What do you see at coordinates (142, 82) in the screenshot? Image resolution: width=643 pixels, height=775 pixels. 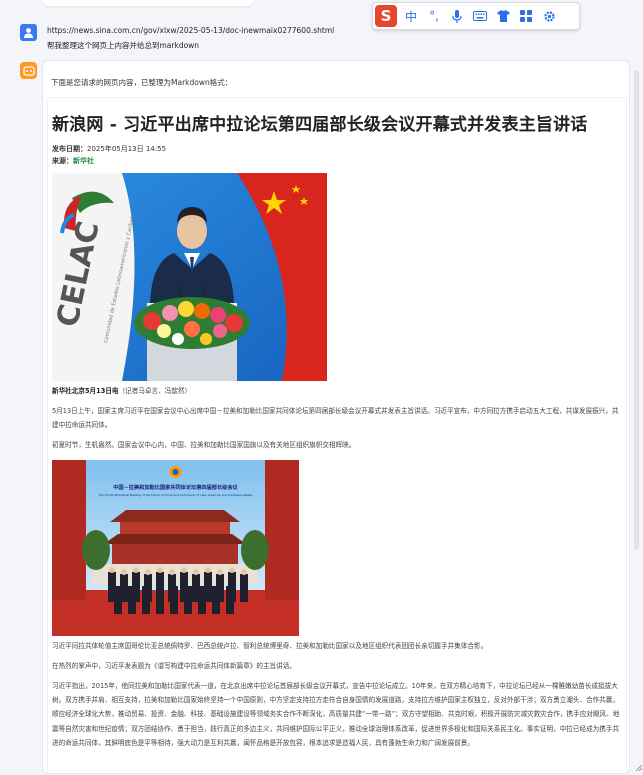 I see `assistant-intro-text: 下面是您请求的网页内容，已整理为Markdown格式：` at bounding box center [142, 82].